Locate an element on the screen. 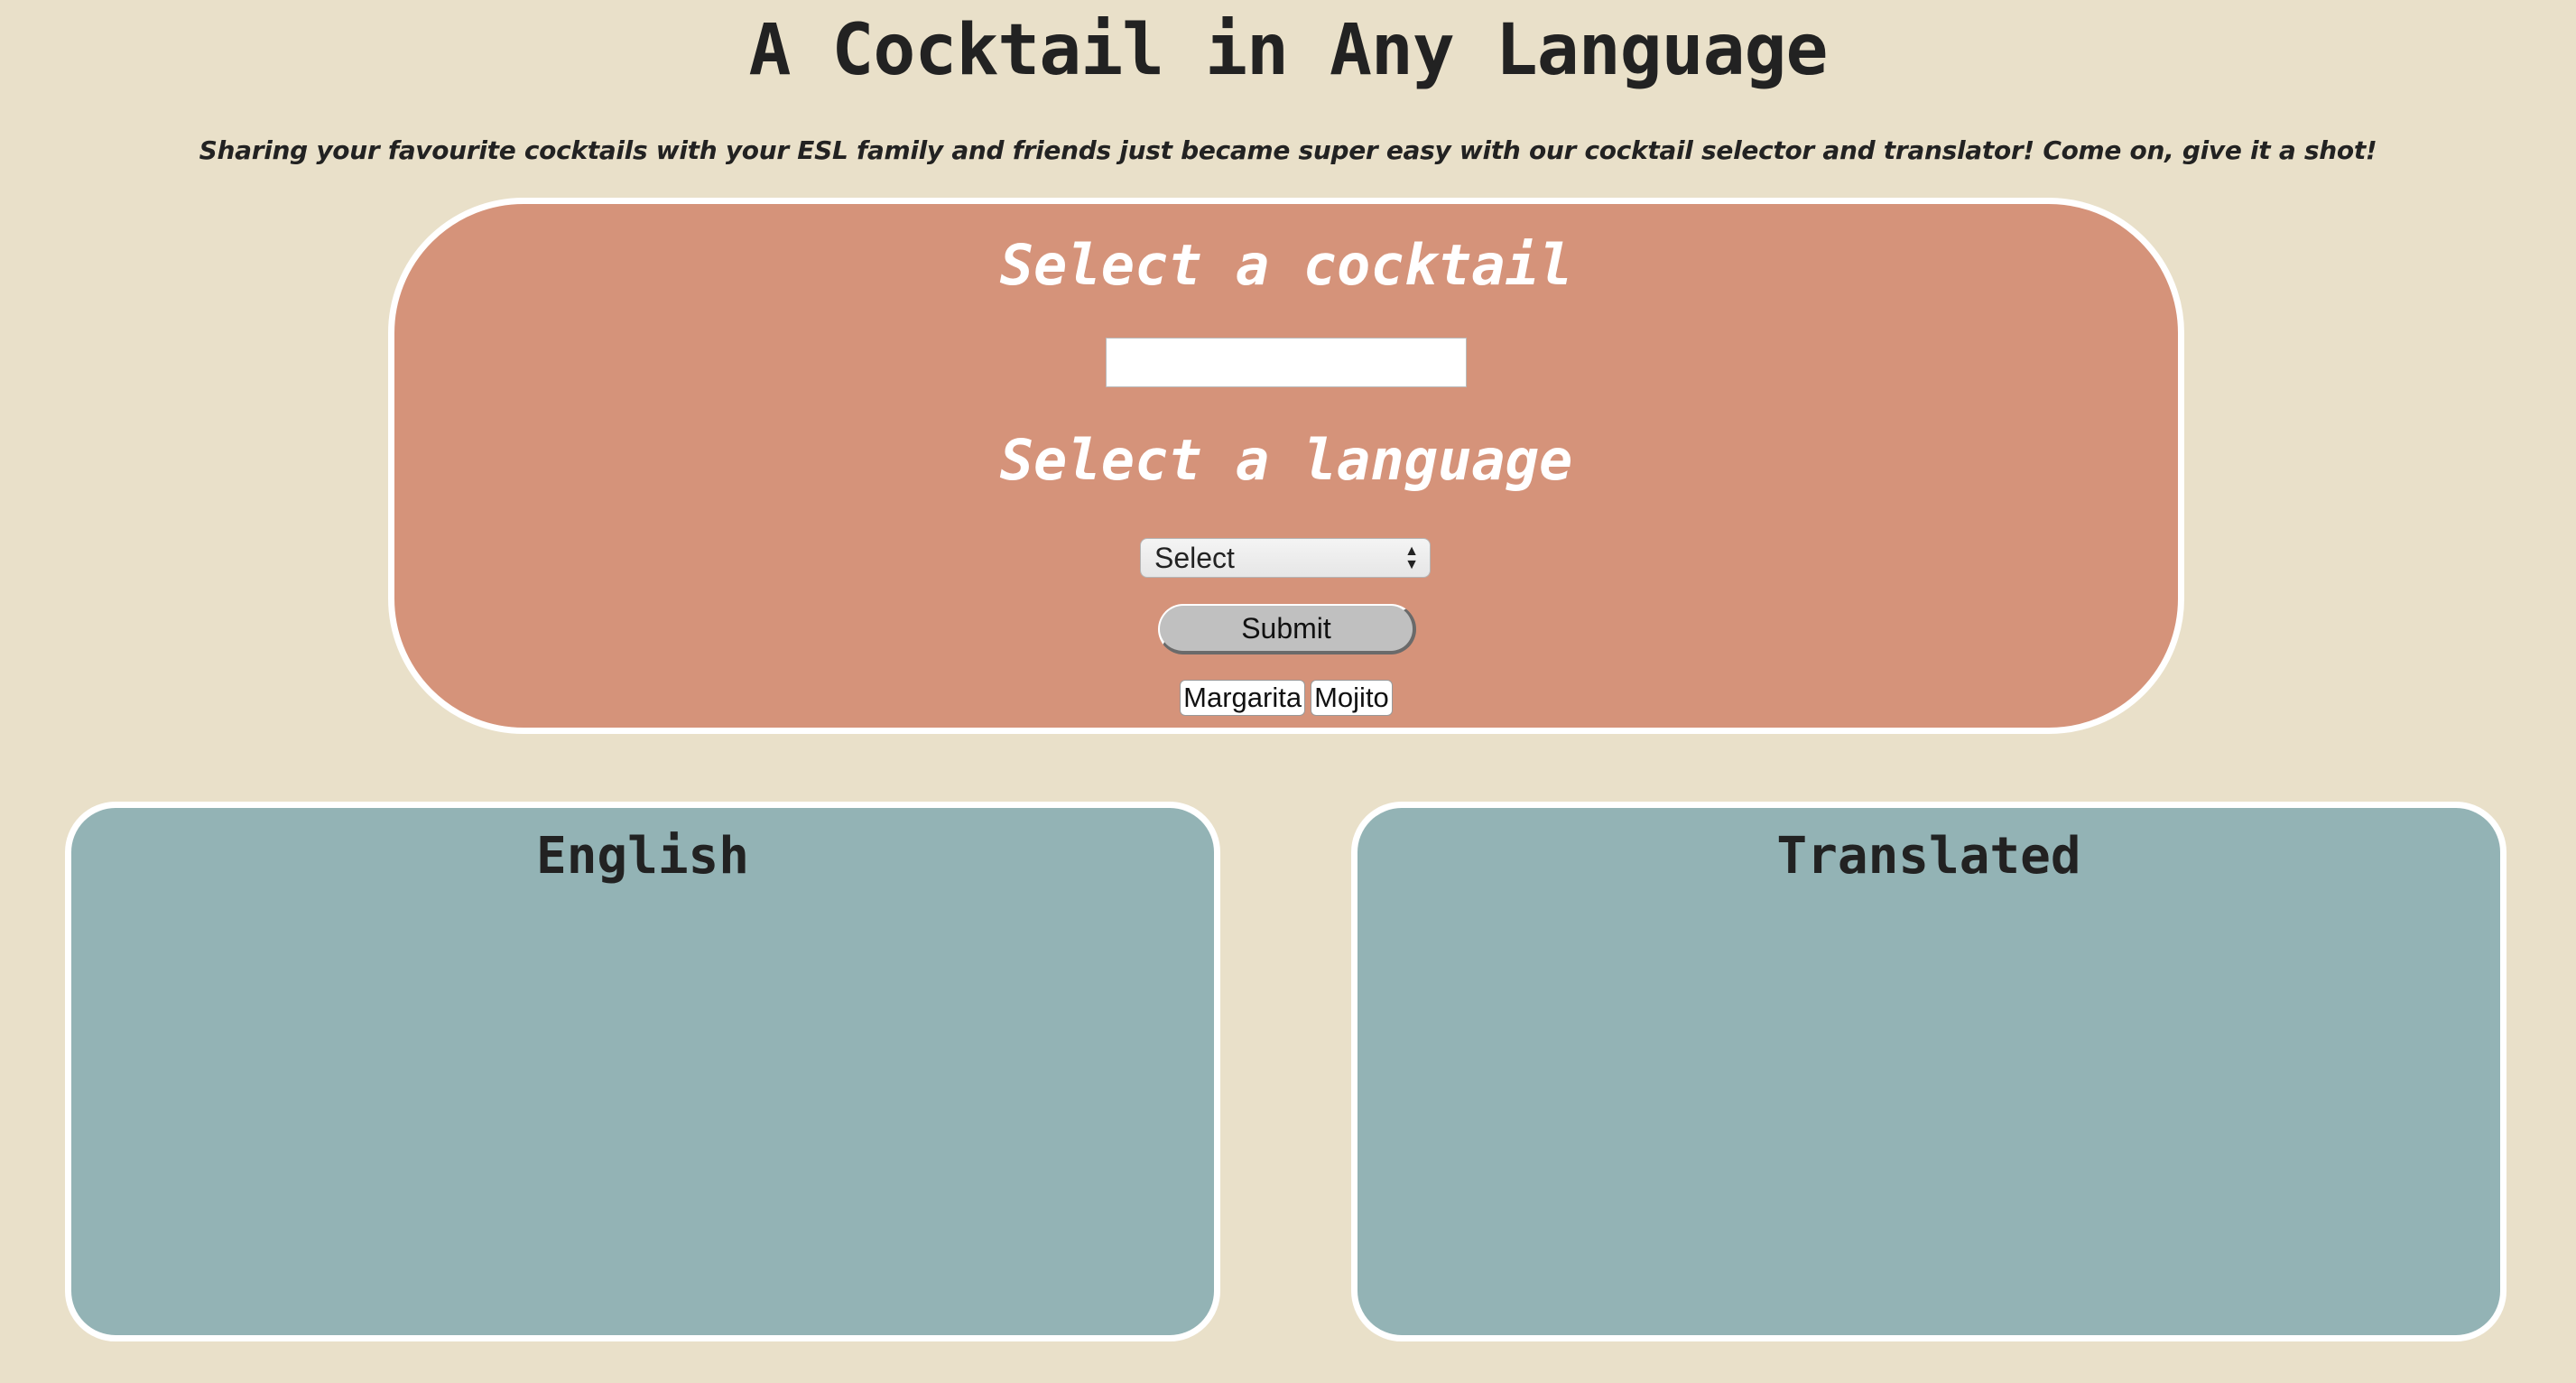 This screenshot has width=2576, height=1383. cocktail-quick-picks: Margarita Mojito is located at coordinates (1286, 698).